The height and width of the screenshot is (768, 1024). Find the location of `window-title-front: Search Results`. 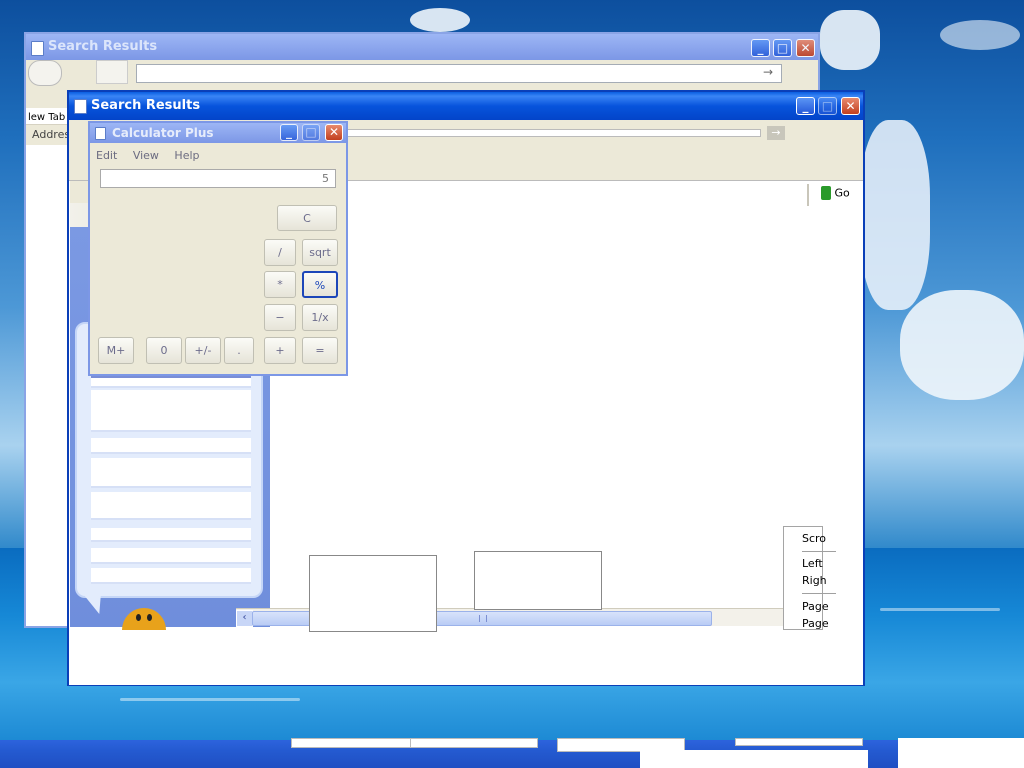

window-title-front: Search Results is located at coordinates (146, 105).